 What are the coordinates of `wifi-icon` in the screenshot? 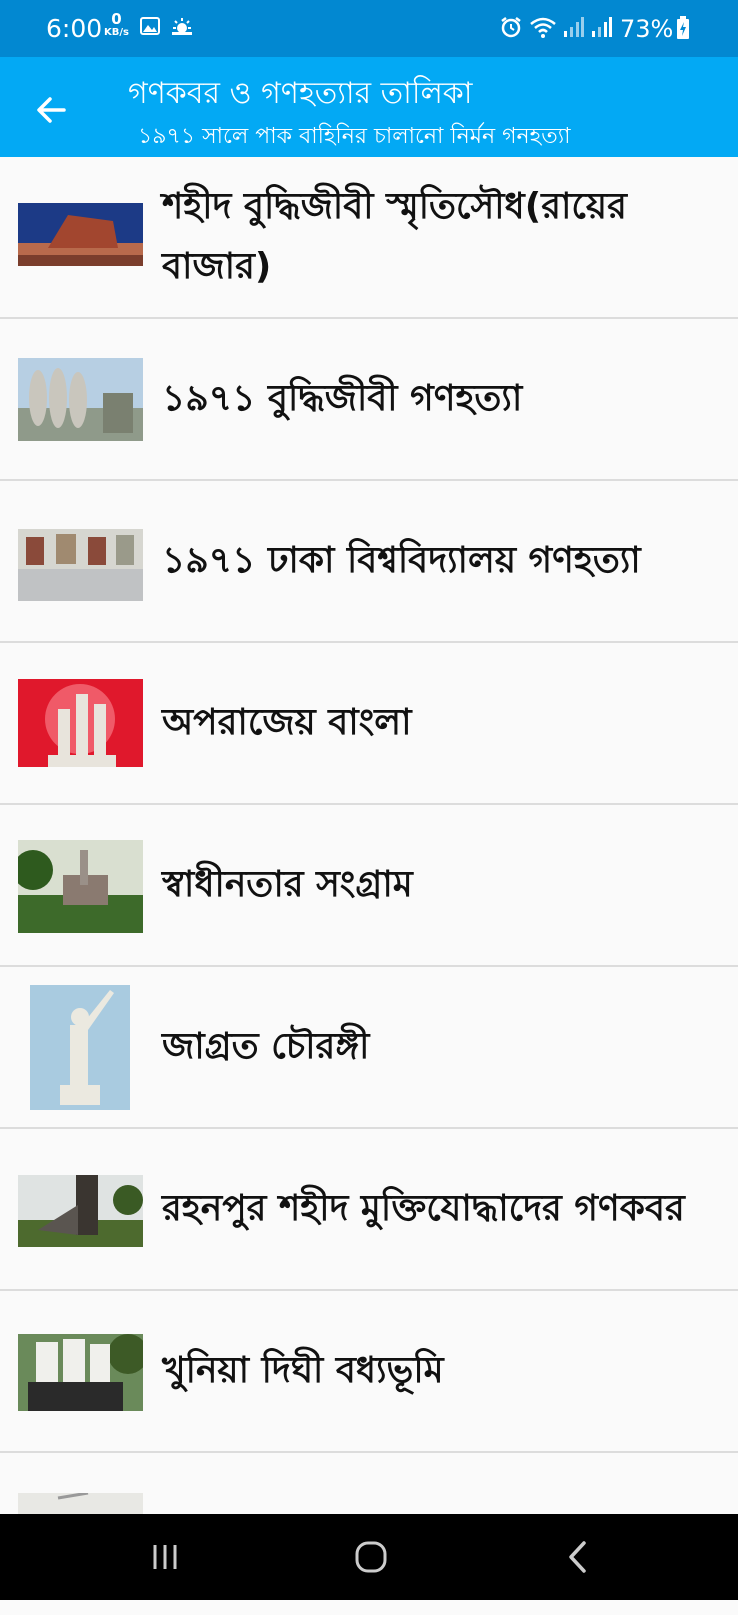 It's located at (543, 29).